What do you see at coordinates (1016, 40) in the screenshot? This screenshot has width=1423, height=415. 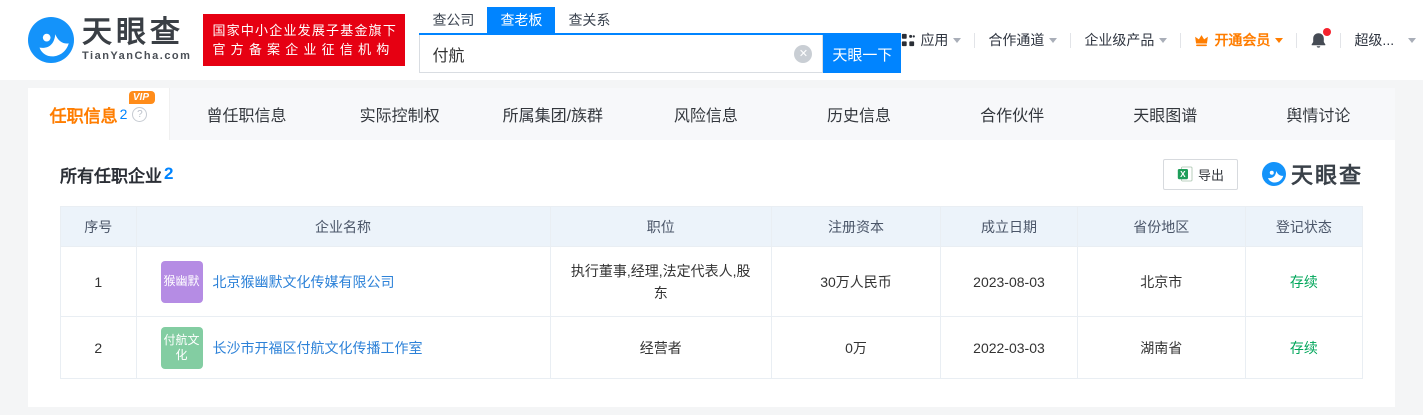 I see `menu-partner-label: 合作通道` at bounding box center [1016, 40].